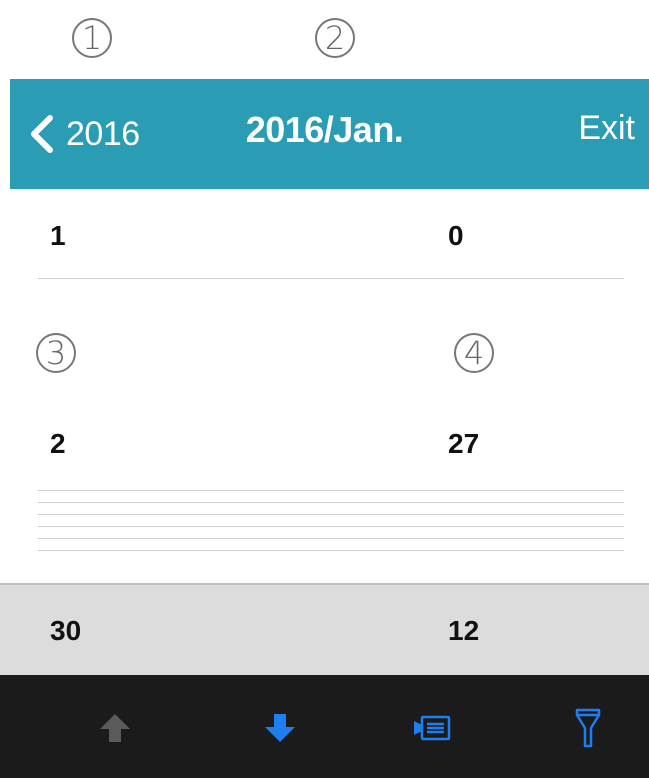 This screenshot has height=778, width=649. I want to click on row-day-label: 1, so click(58, 235).